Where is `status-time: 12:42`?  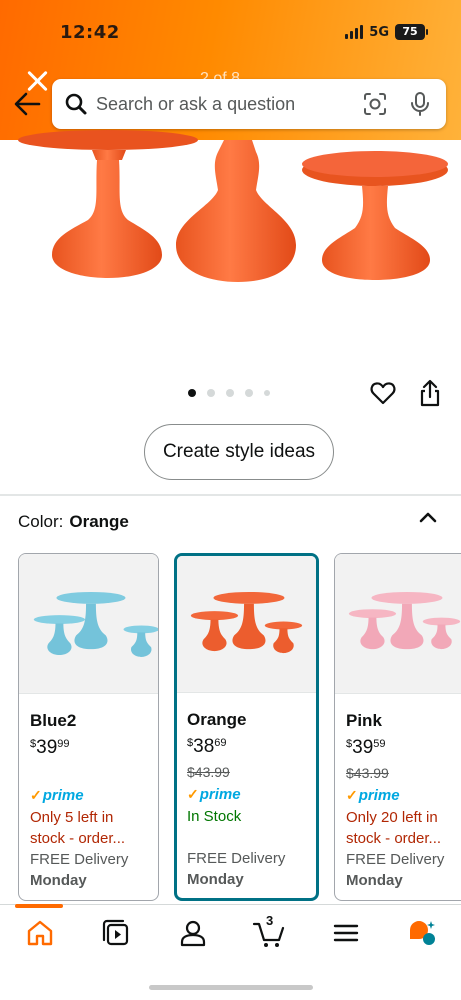
status-time: 12:42 is located at coordinates (90, 32).